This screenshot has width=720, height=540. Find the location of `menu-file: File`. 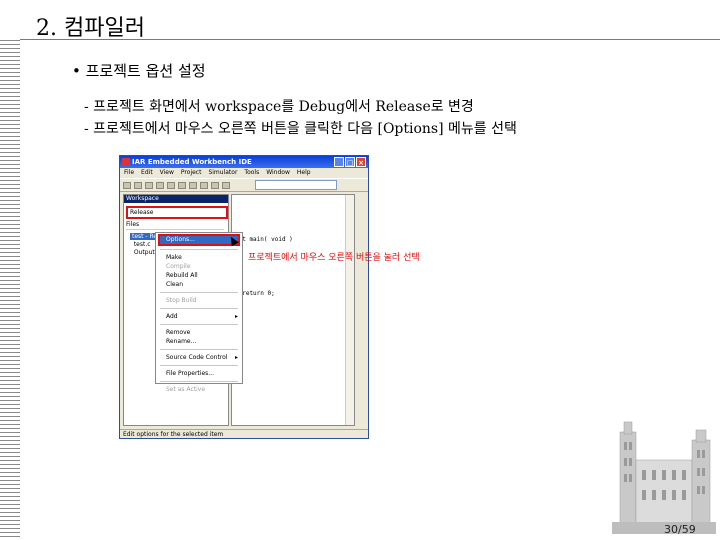

menu-file: File is located at coordinates (129, 173).